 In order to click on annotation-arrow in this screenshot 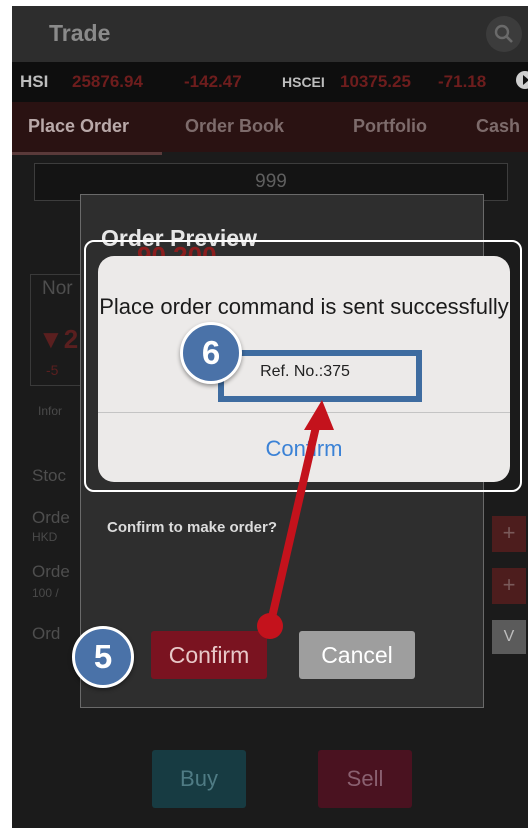, I will do `click(295, 519)`.